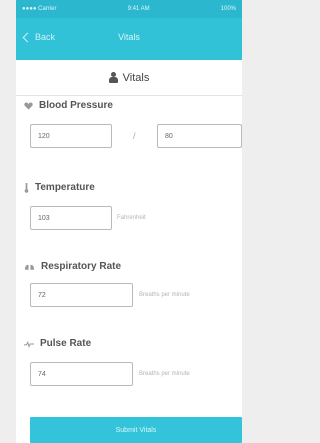 This screenshot has height=443, width=320. Describe the element at coordinates (138, 9) in the screenshot. I see `clock-text: 9:41 AM` at that location.